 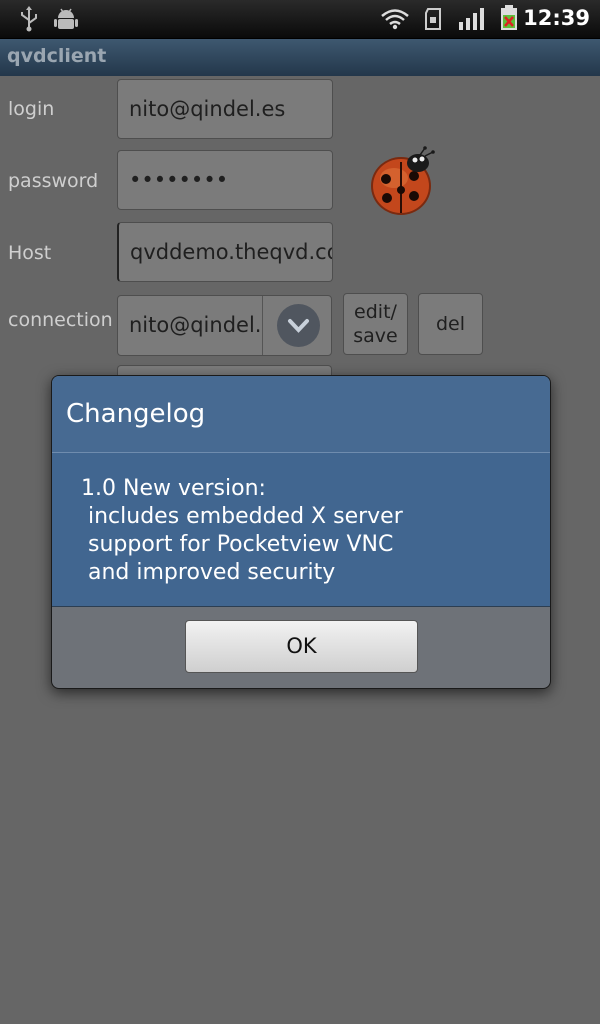 What do you see at coordinates (433, 19) in the screenshot?
I see `sd-card-icon` at bounding box center [433, 19].